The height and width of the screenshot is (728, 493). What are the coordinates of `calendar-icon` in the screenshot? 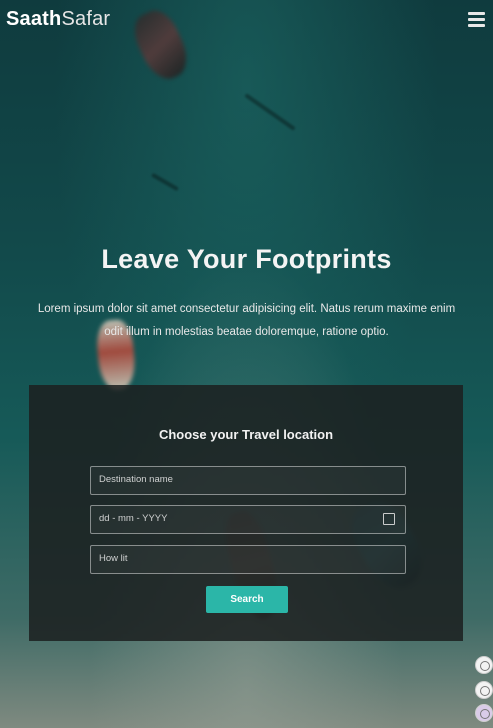 It's located at (389, 519).